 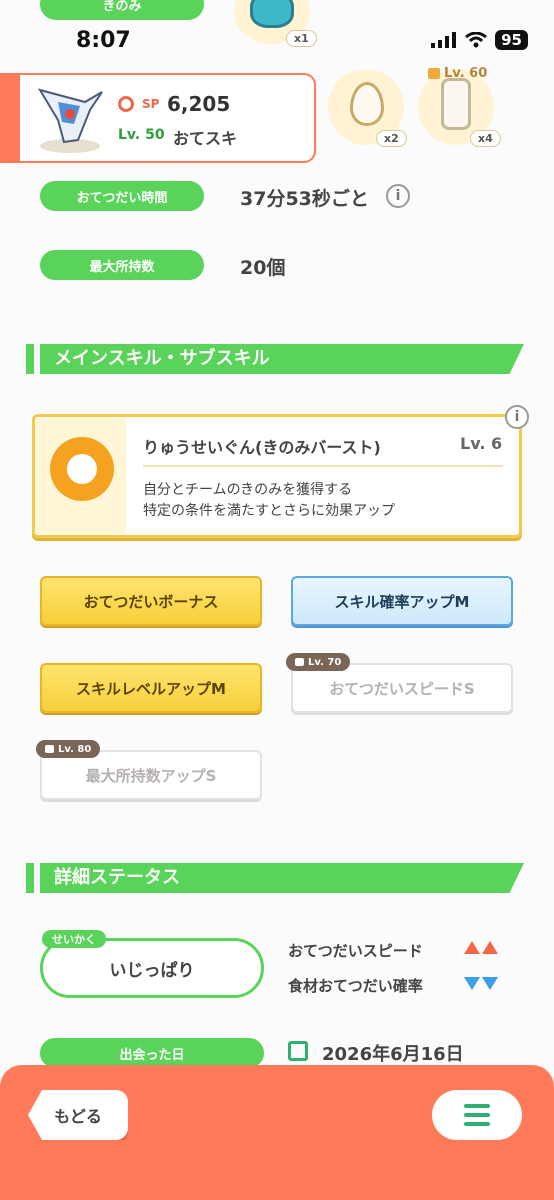 What do you see at coordinates (205, 138) in the screenshot?
I see `pokemon-name: おてスキ` at bounding box center [205, 138].